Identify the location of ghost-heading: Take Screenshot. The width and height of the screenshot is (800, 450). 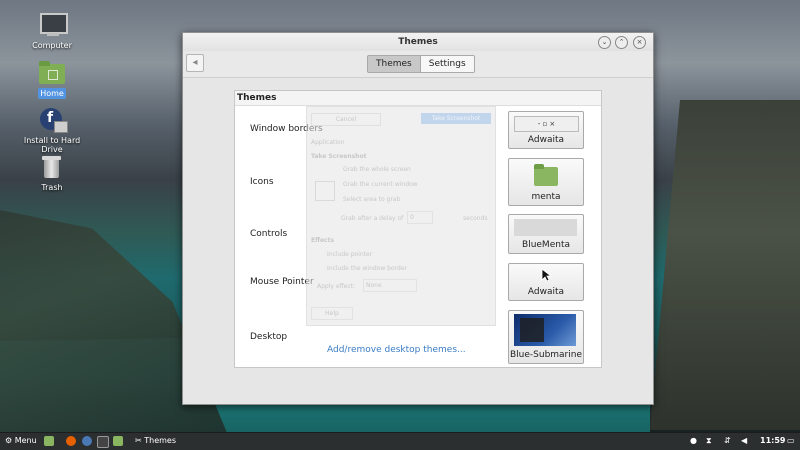
(339, 156).